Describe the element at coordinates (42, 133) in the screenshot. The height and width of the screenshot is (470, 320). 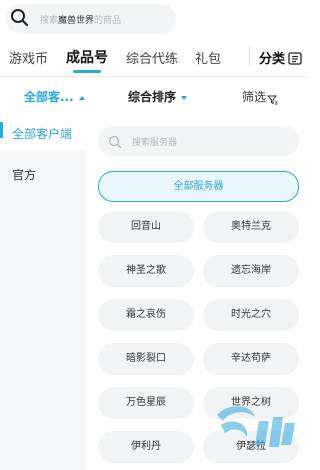
I see `sidebar-item-all-clients: 全部客户端` at that location.